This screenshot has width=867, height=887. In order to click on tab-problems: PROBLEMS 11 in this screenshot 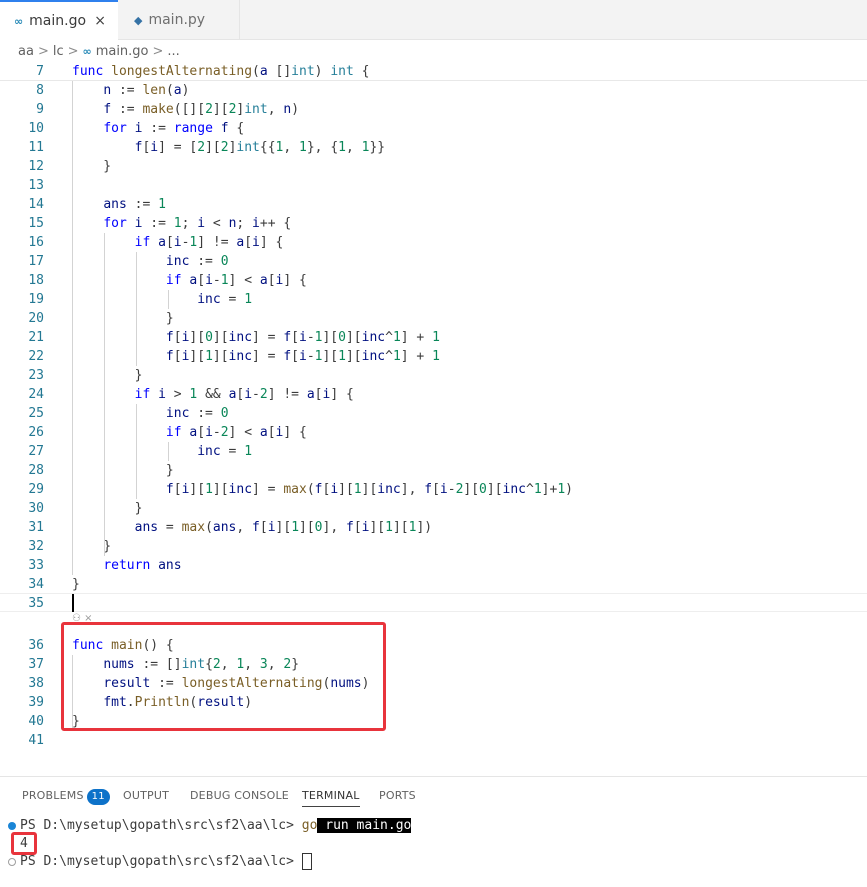, I will do `click(66, 797)`.